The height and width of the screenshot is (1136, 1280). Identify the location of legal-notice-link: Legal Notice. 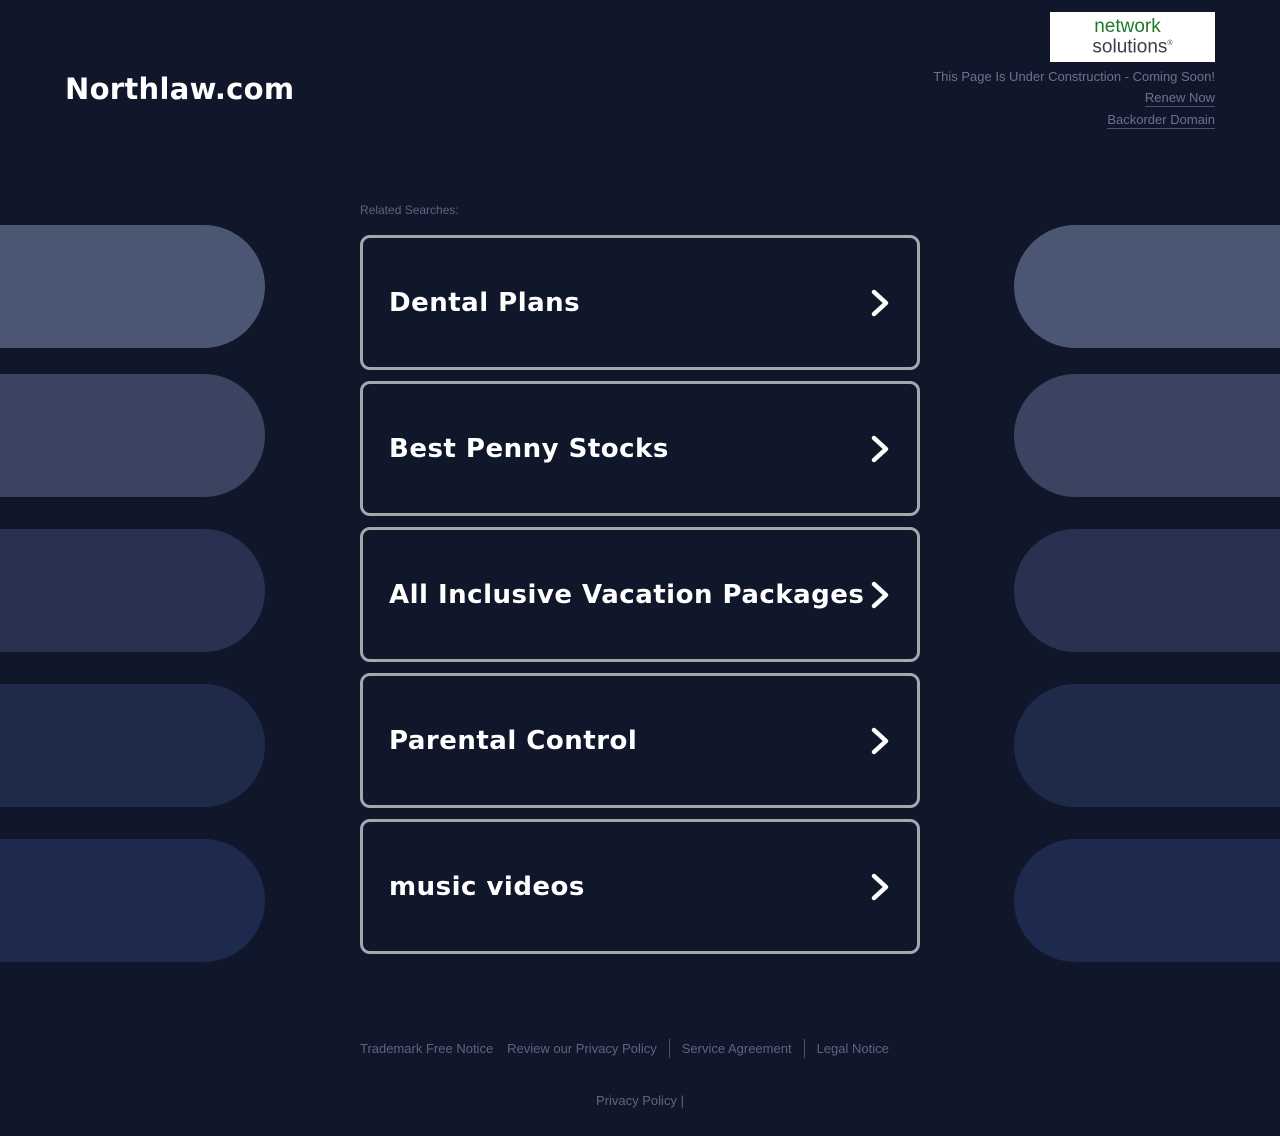
(853, 1048).